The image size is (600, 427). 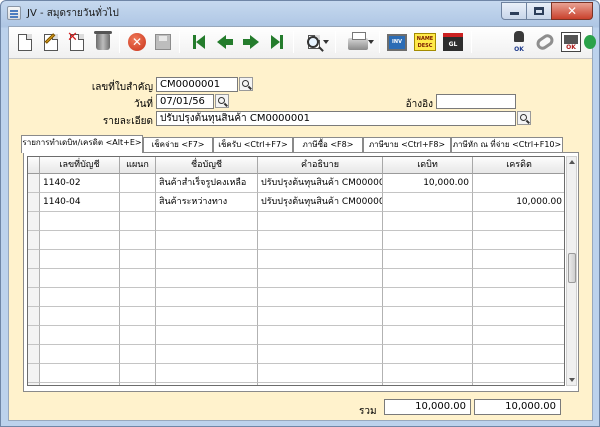 I want to click on scroll-down-icon, so click(x=572, y=380).